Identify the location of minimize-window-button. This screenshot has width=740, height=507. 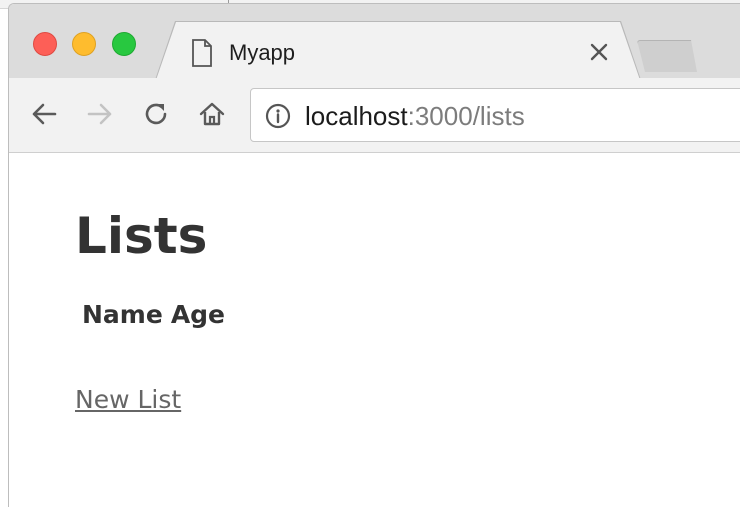
(84, 44).